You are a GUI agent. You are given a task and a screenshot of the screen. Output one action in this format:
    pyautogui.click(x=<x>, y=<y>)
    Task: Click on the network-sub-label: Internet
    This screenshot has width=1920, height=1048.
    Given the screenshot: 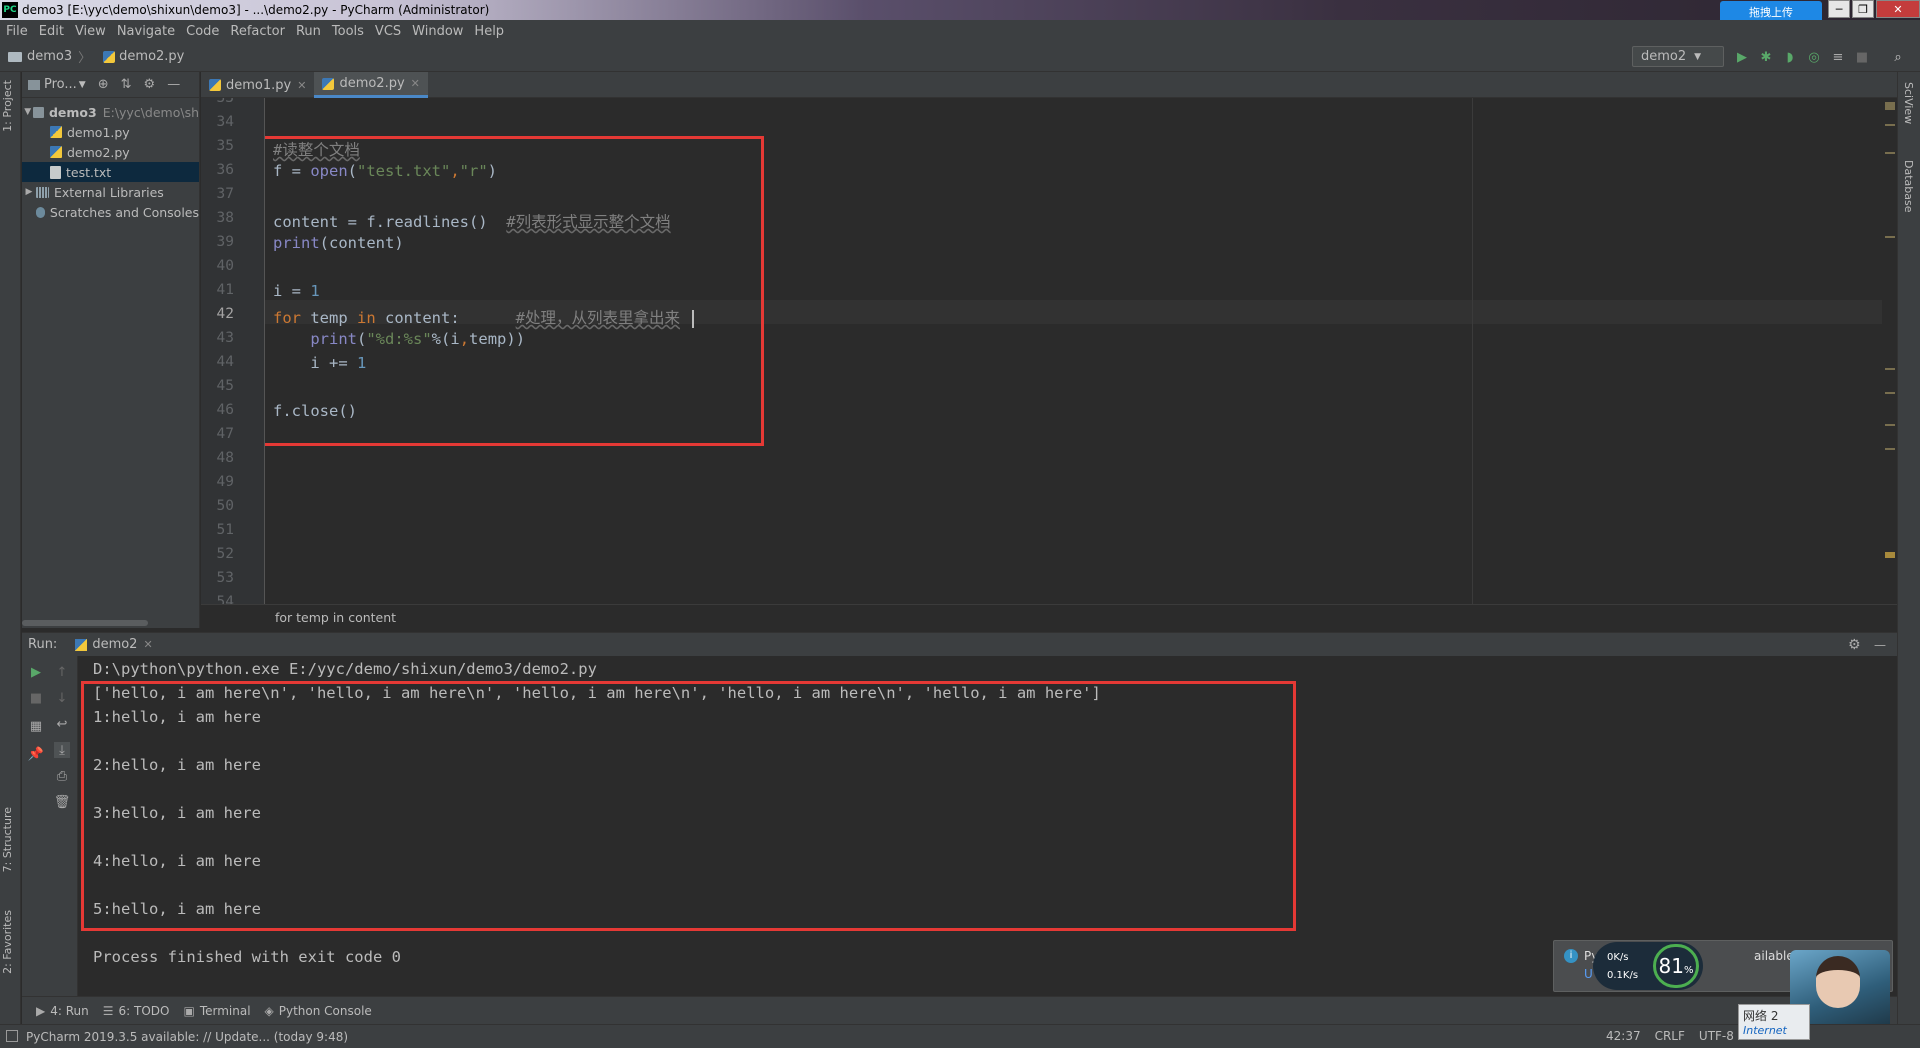 What is the action you would take?
    pyautogui.click(x=1765, y=1030)
    